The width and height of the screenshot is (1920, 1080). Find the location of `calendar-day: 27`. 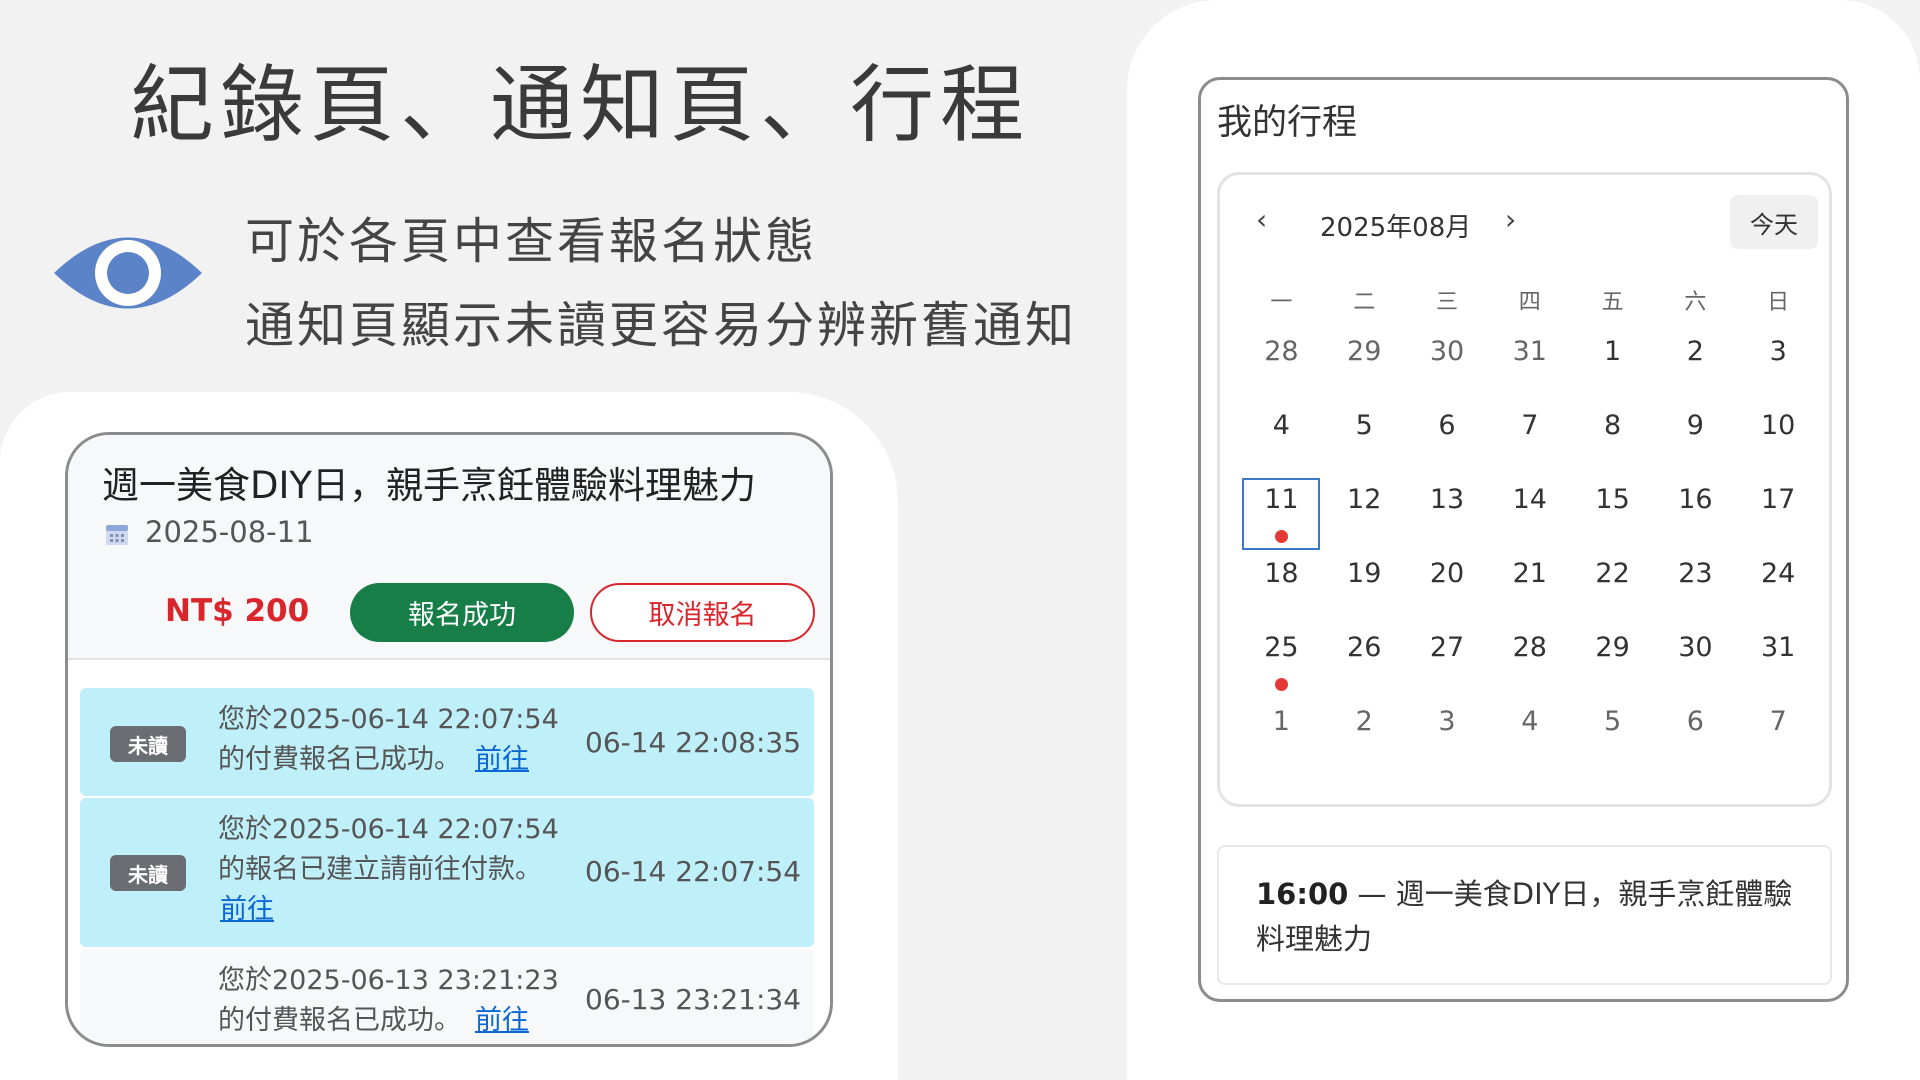

calendar-day: 27 is located at coordinates (1447, 663).